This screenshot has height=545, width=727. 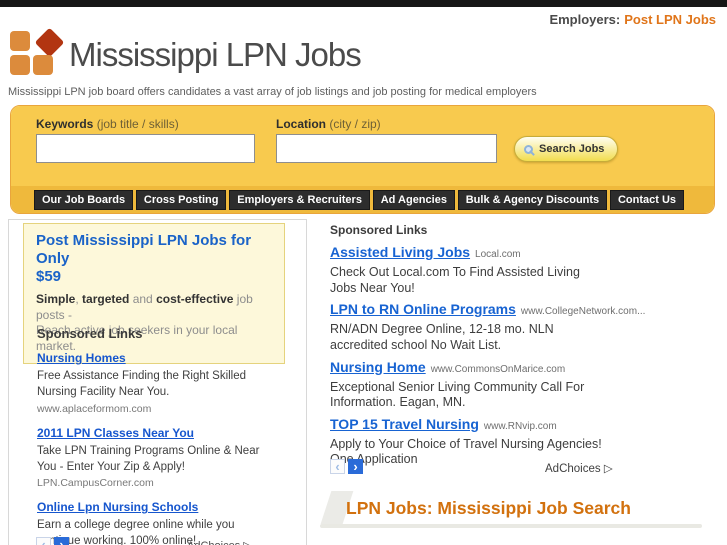 What do you see at coordinates (181, 199) in the screenshot?
I see `nav-item-cross-posting: Cross Posting` at bounding box center [181, 199].